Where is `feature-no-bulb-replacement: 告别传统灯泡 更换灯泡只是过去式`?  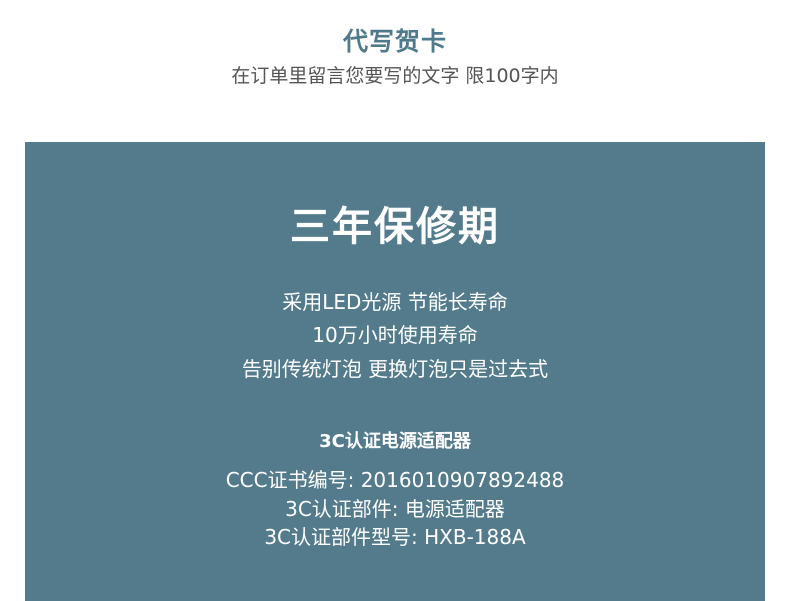 feature-no-bulb-replacement: 告别传统灯泡 更换灯泡只是过去式 is located at coordinates (395, 369).